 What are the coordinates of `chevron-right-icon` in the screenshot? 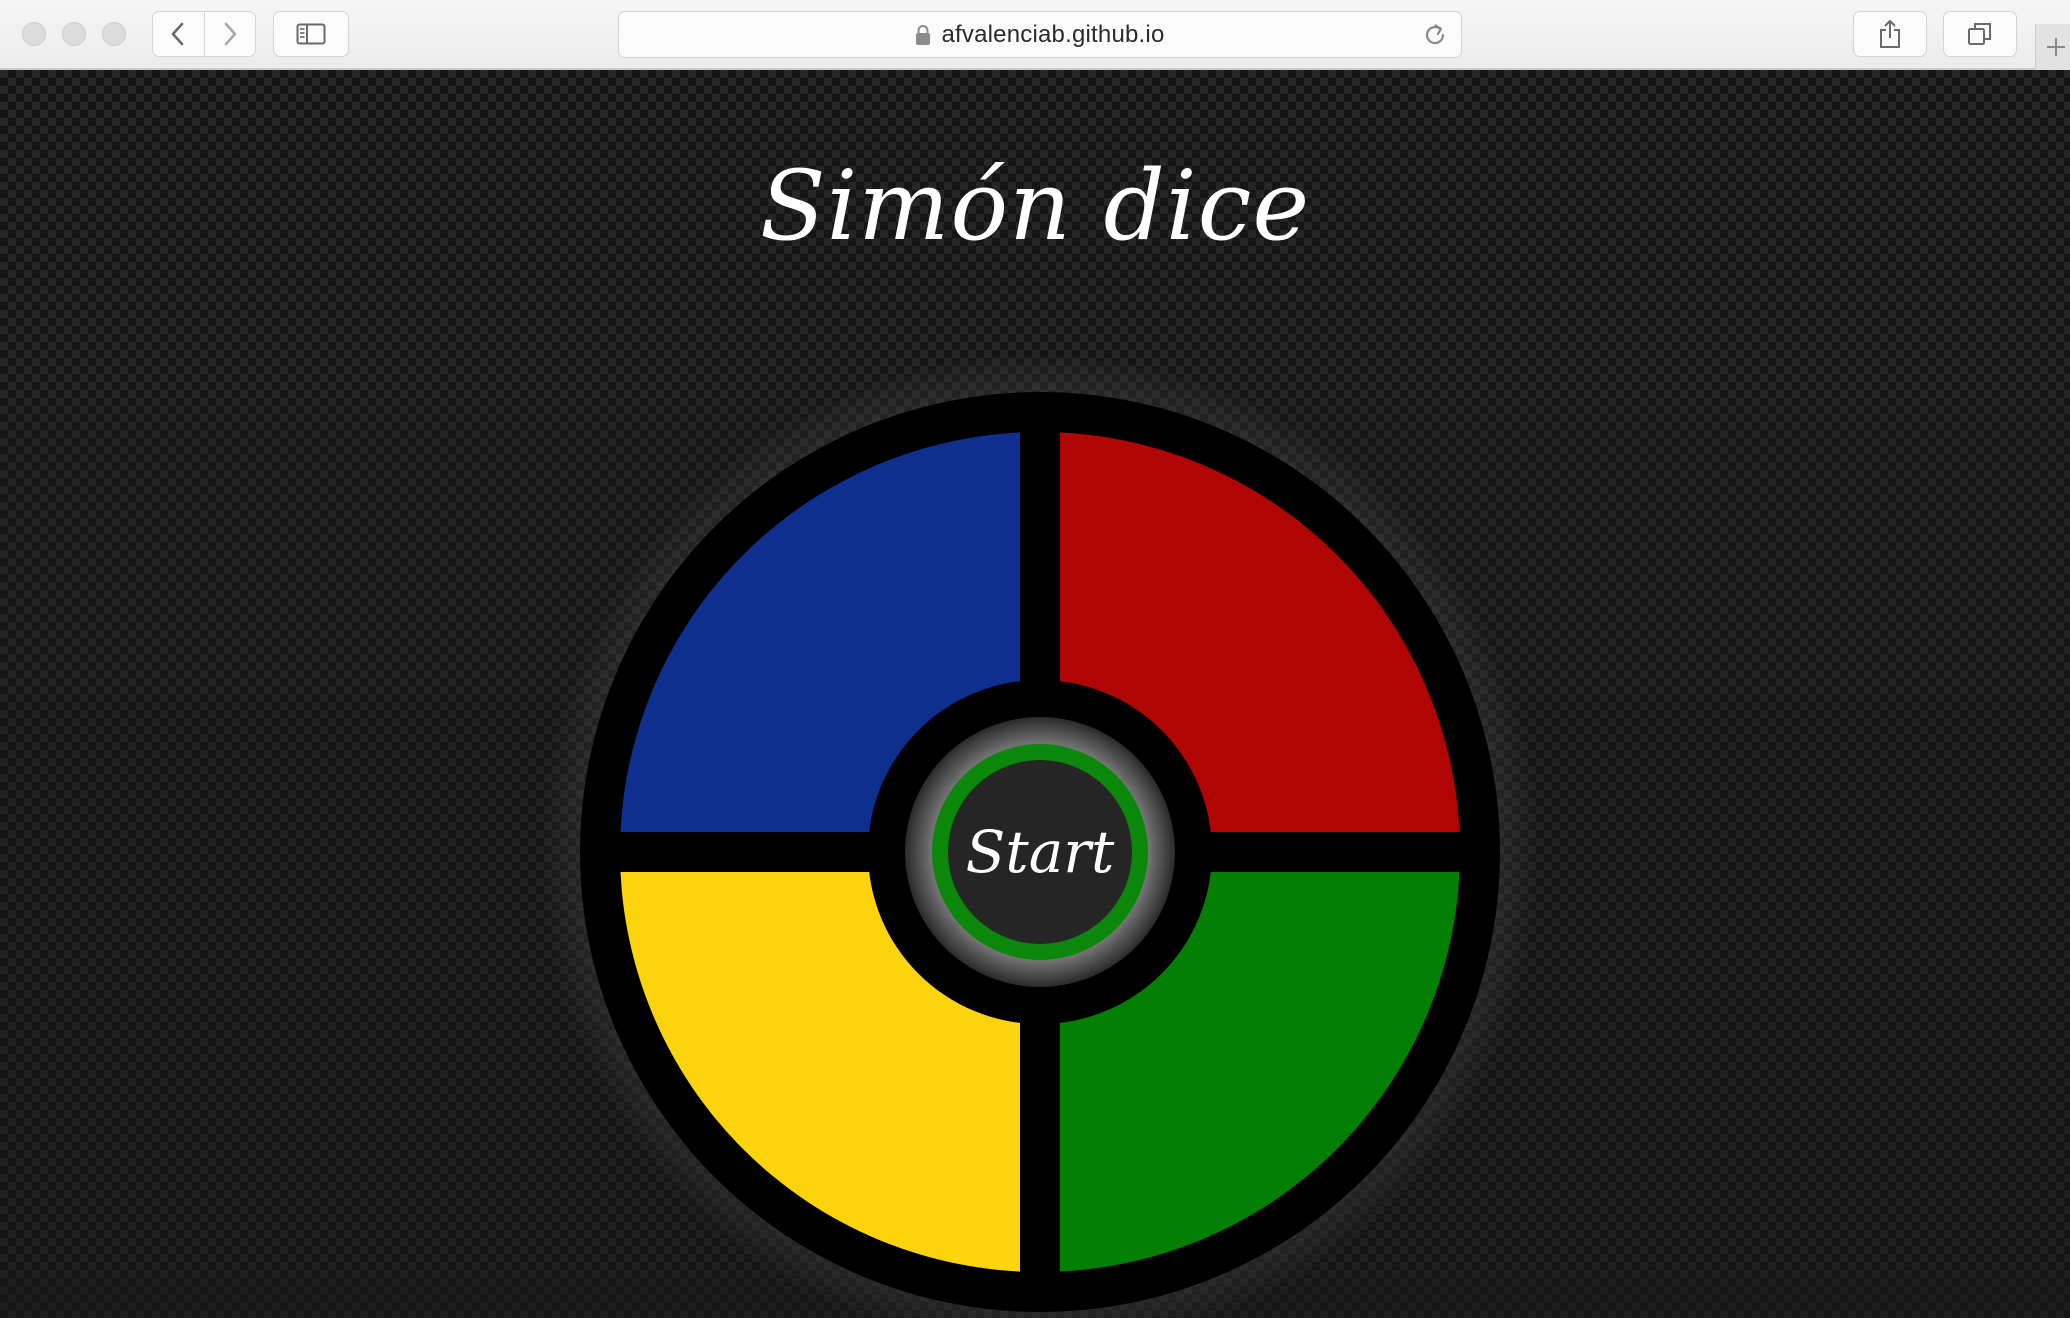 It's located at (230, 34).